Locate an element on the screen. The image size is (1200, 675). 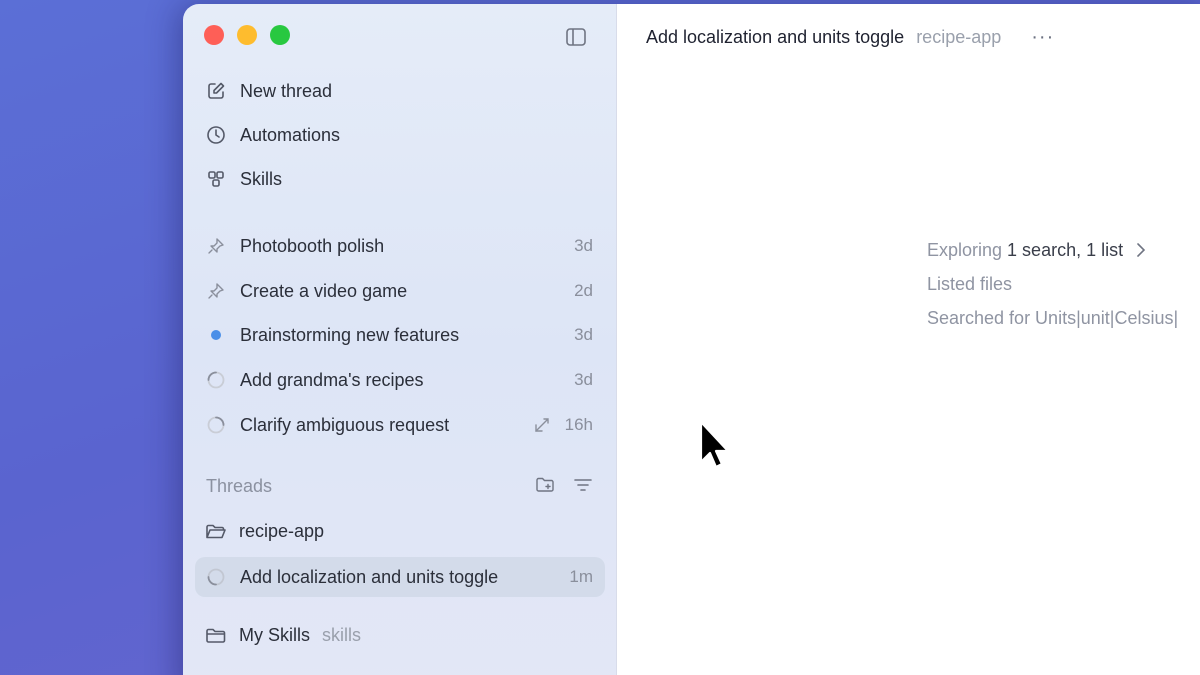
thread-time: 1m is located at coordinates (581, 576).